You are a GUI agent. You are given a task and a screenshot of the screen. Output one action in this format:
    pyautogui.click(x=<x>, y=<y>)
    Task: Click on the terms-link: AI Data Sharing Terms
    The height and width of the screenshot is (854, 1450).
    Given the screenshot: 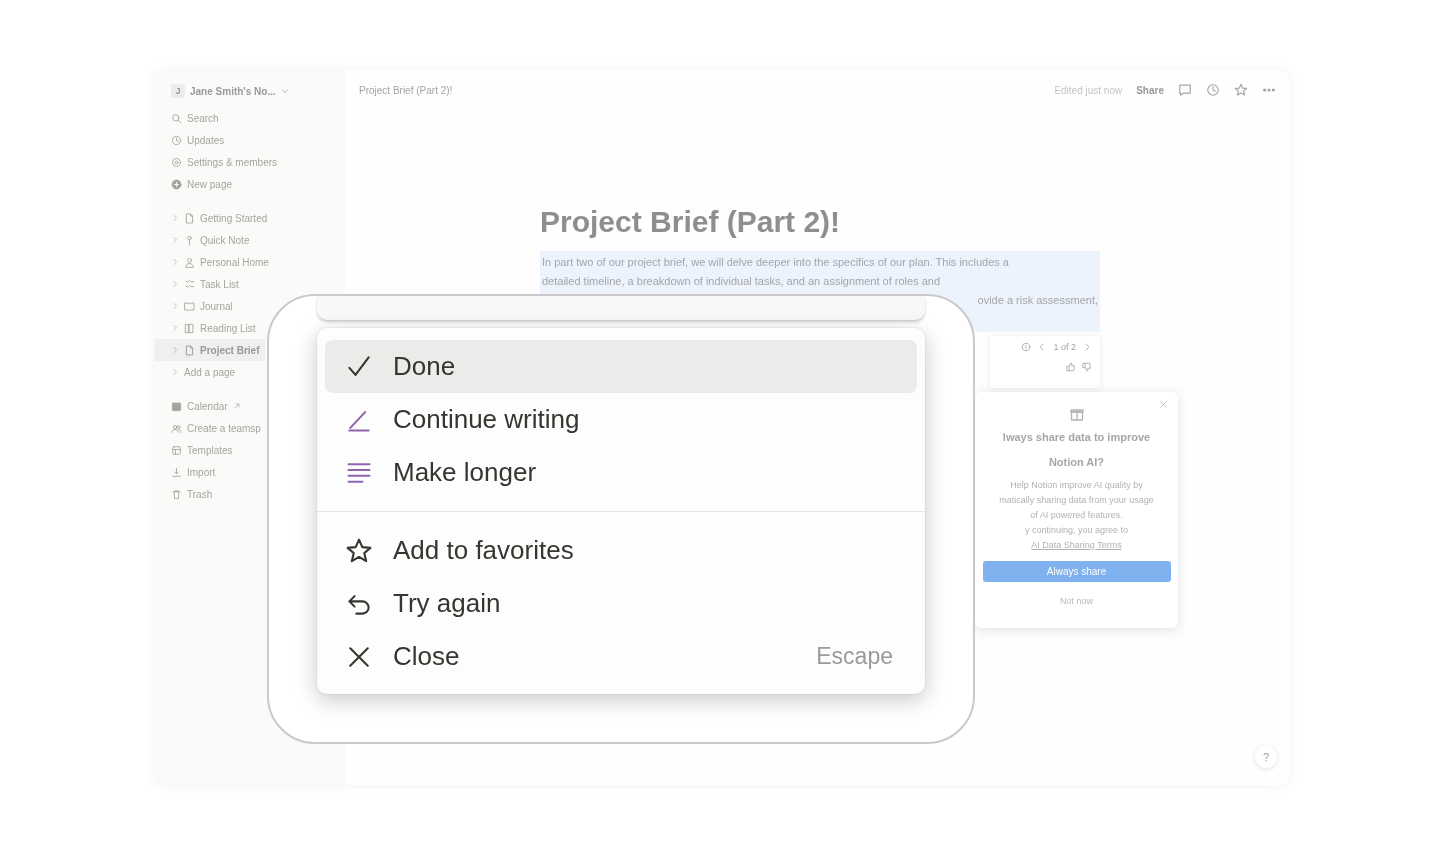 What is the action you would take?
    pyautogui.click(x=1076, y=545)
    